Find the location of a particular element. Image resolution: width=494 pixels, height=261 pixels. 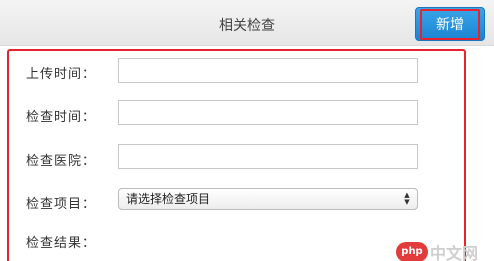

upload-time-input is located at coordinates (268, 70).